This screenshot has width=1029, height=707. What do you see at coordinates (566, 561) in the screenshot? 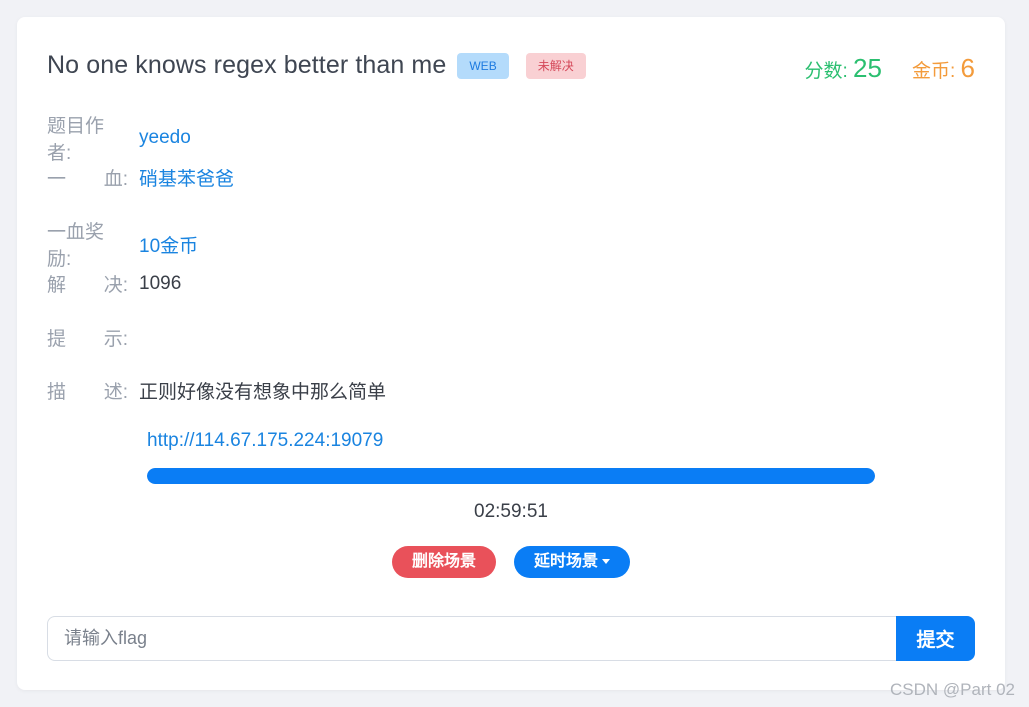
I see `extend-scene-label: 延时场景` at bounding box center [566, 561].